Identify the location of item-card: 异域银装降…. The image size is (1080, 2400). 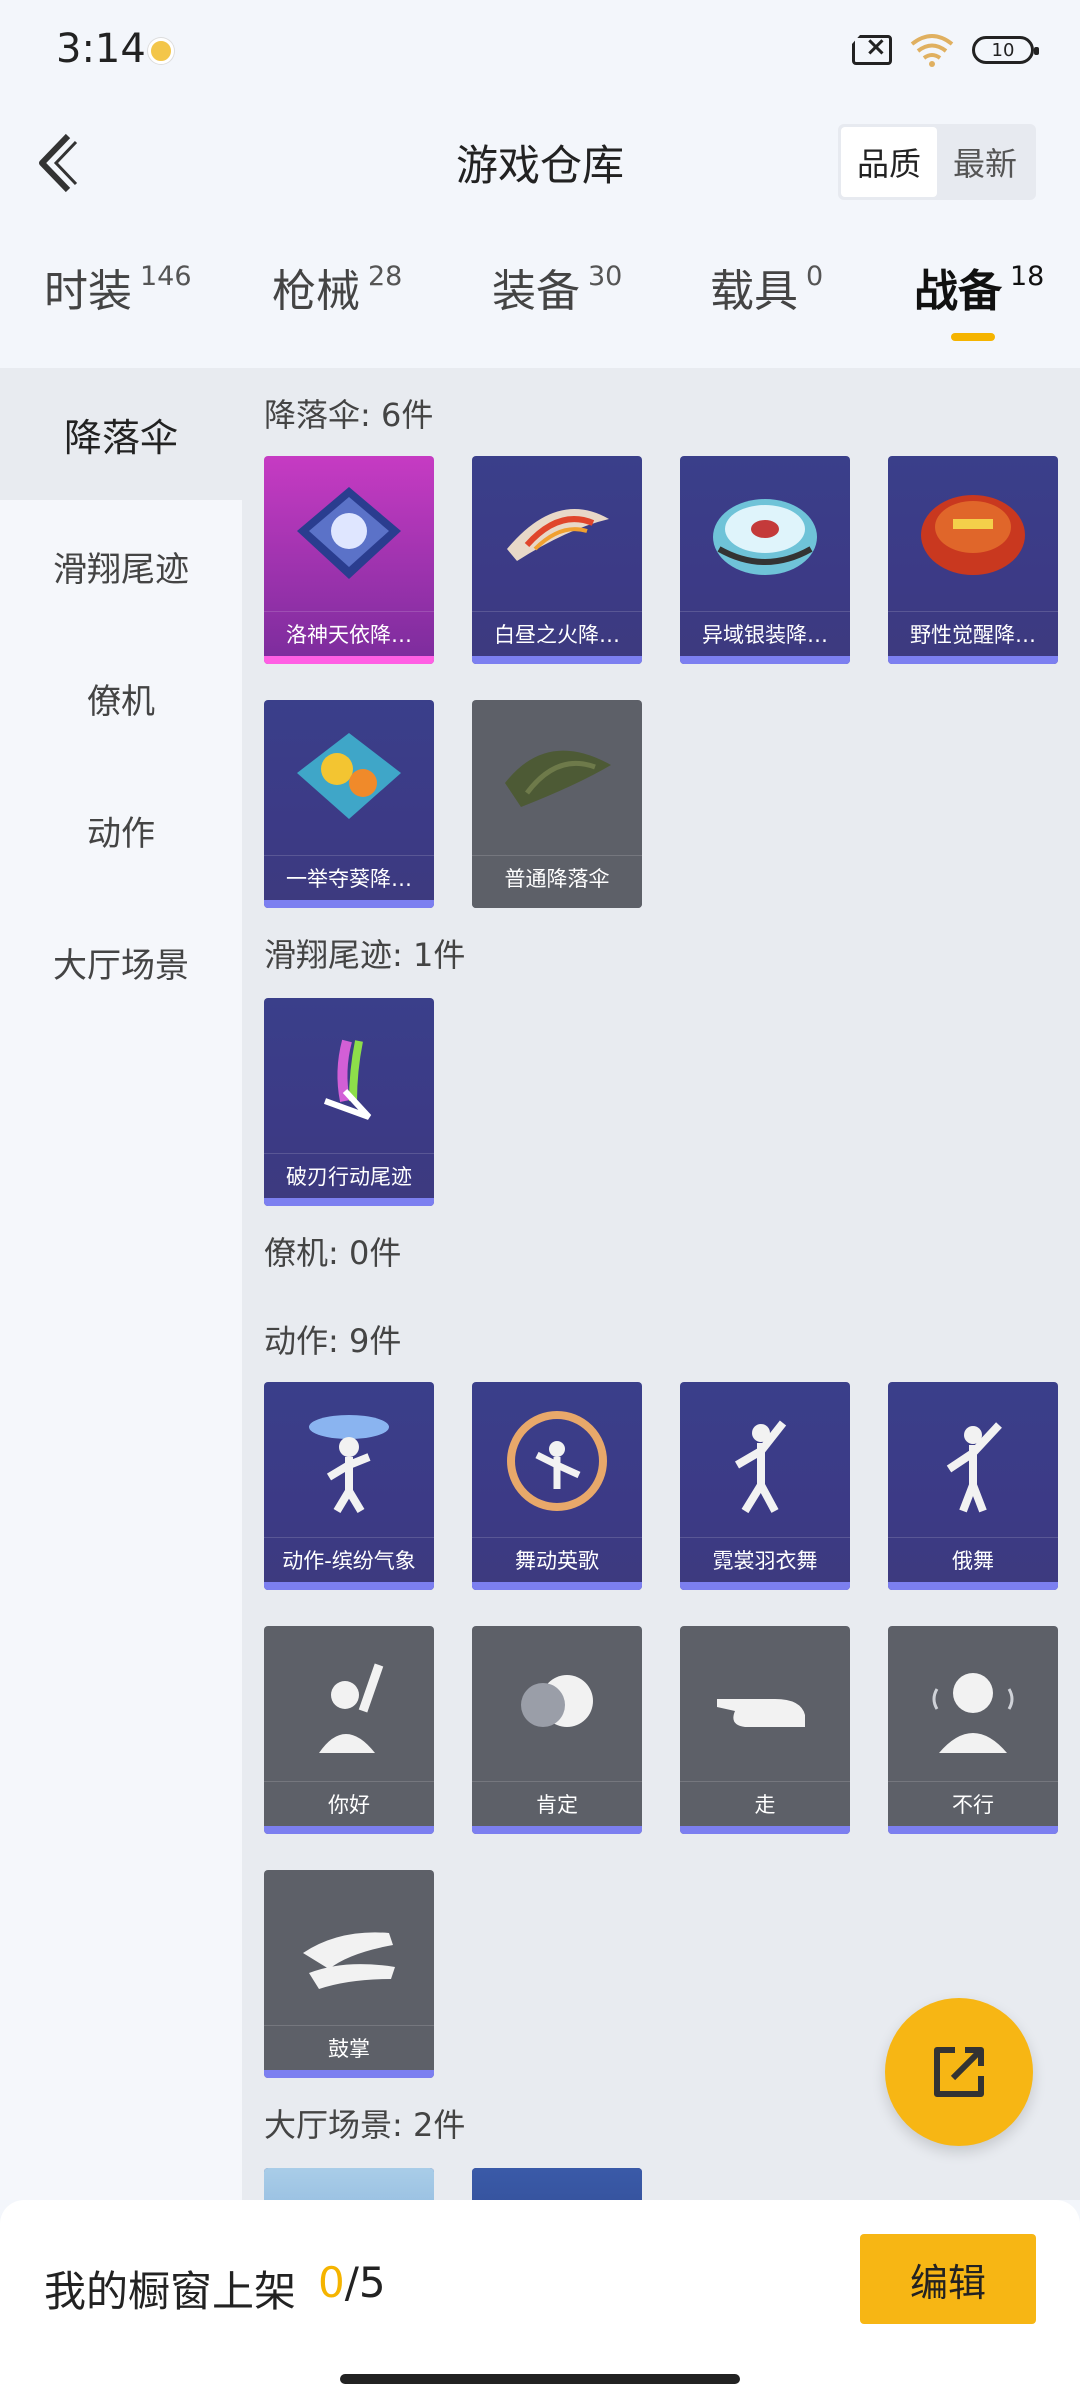
(765, 560).